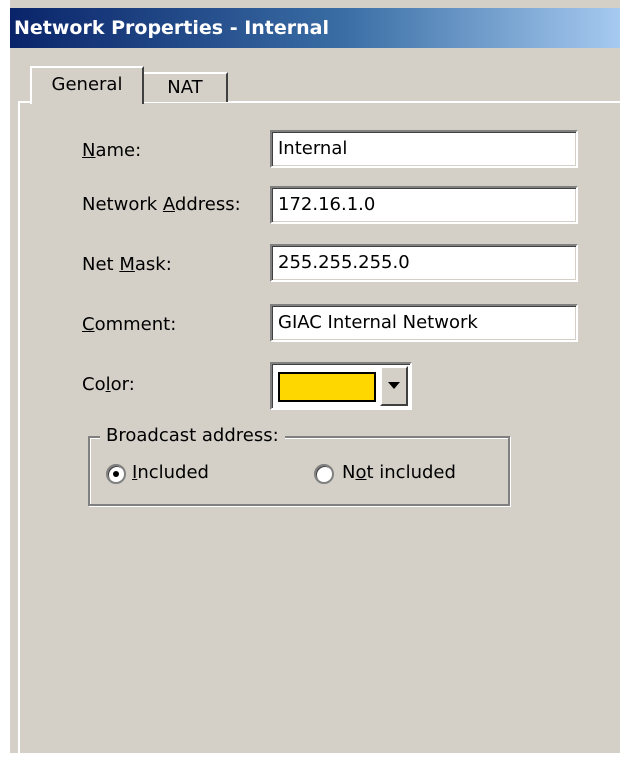 The image size is (620, 761). Describe the element at coordinates (424, 263) in the screenshot. I see `net-mask-field: 255.255.255.0` at that location.